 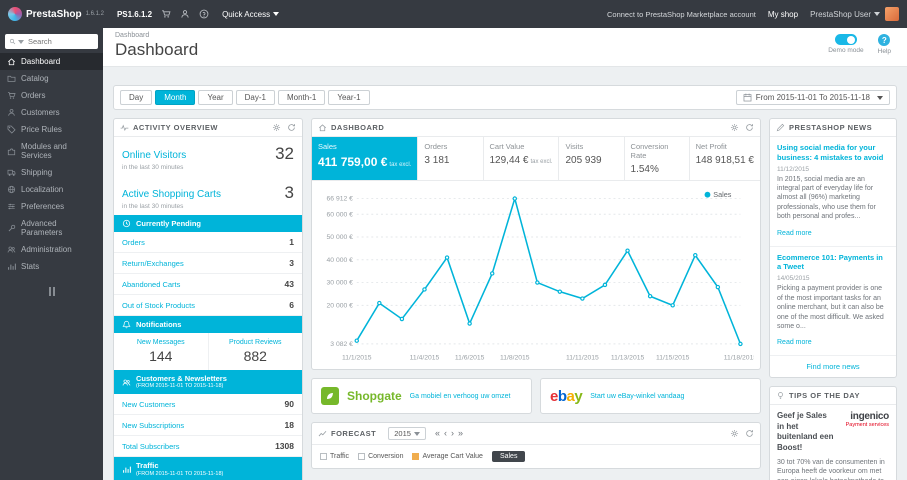 What do you see at coordinates (51, 249) in the screenshot?
I see `sidebar-item-administration: Administration` at bounding box center [51, 249].